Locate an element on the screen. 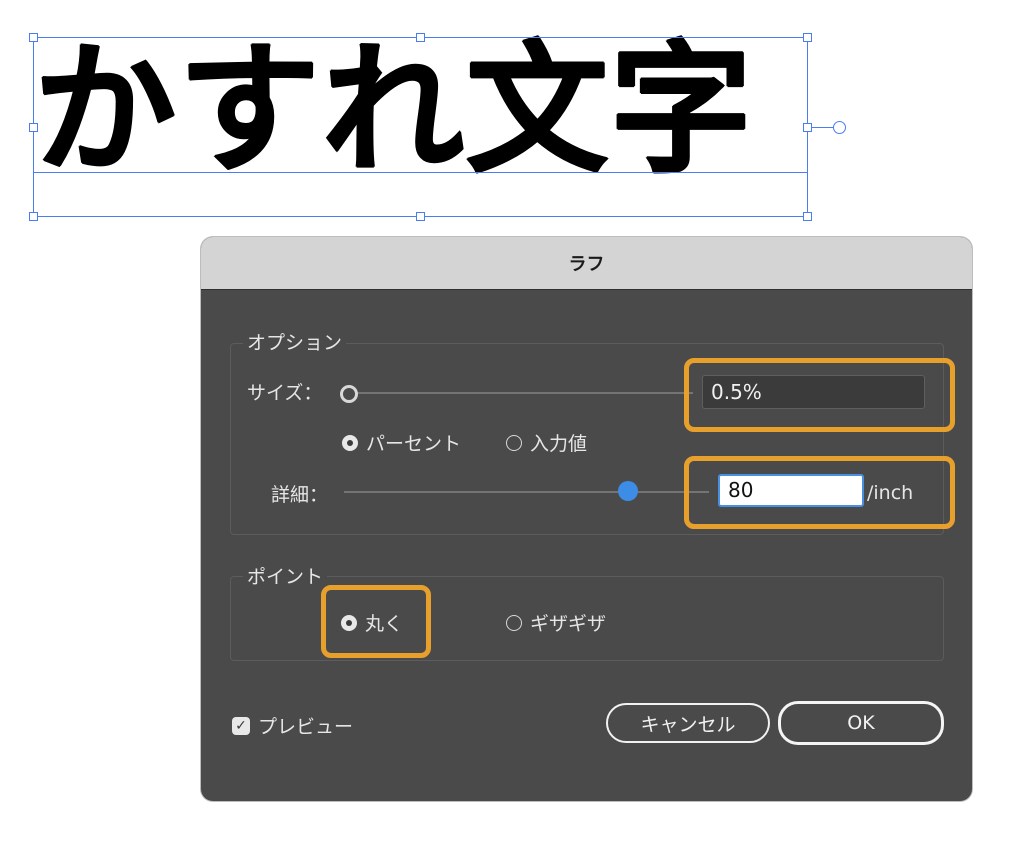 The width and height of the screenshot is (1024, 850). ok-button: OK is located at coordinates (861, 723).